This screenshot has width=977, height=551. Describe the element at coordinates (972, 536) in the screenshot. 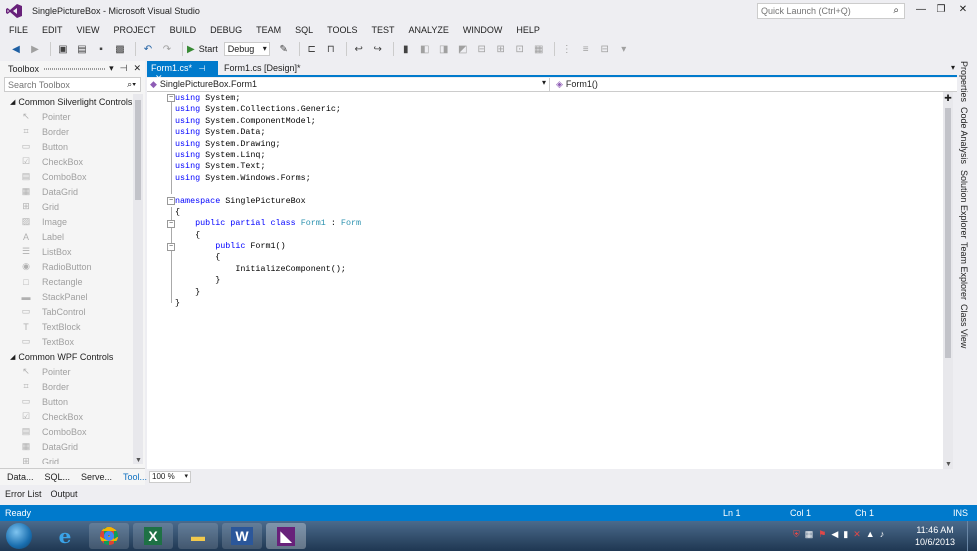

I see `show-desktop-button` at that location.